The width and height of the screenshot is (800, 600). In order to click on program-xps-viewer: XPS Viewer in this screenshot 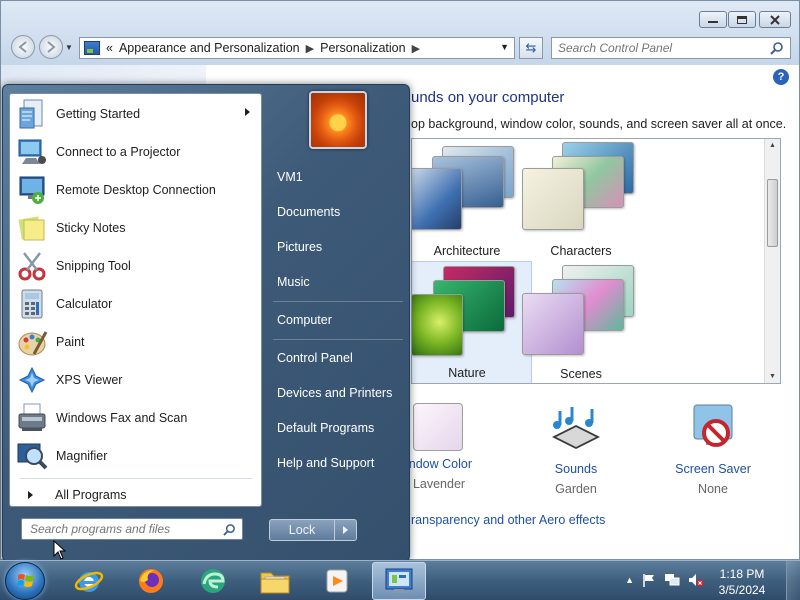, I will do `click(136, 380)`.